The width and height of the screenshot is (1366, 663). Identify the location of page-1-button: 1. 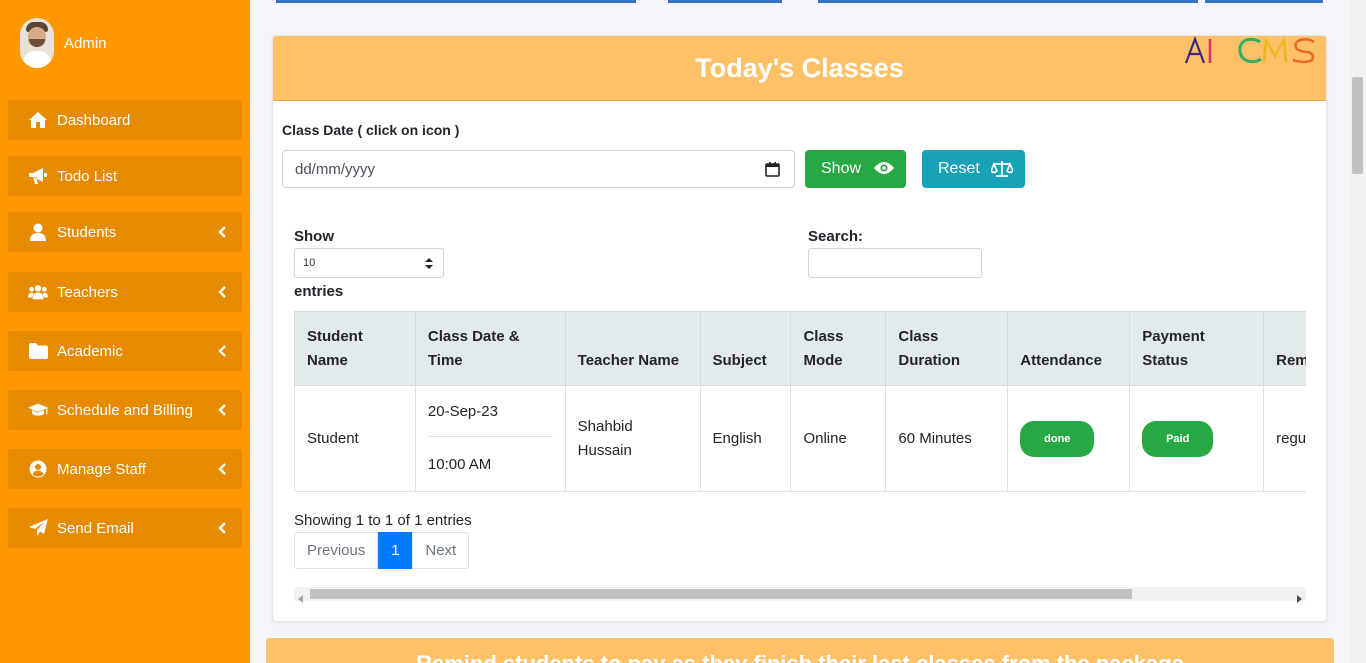
(395, 550).